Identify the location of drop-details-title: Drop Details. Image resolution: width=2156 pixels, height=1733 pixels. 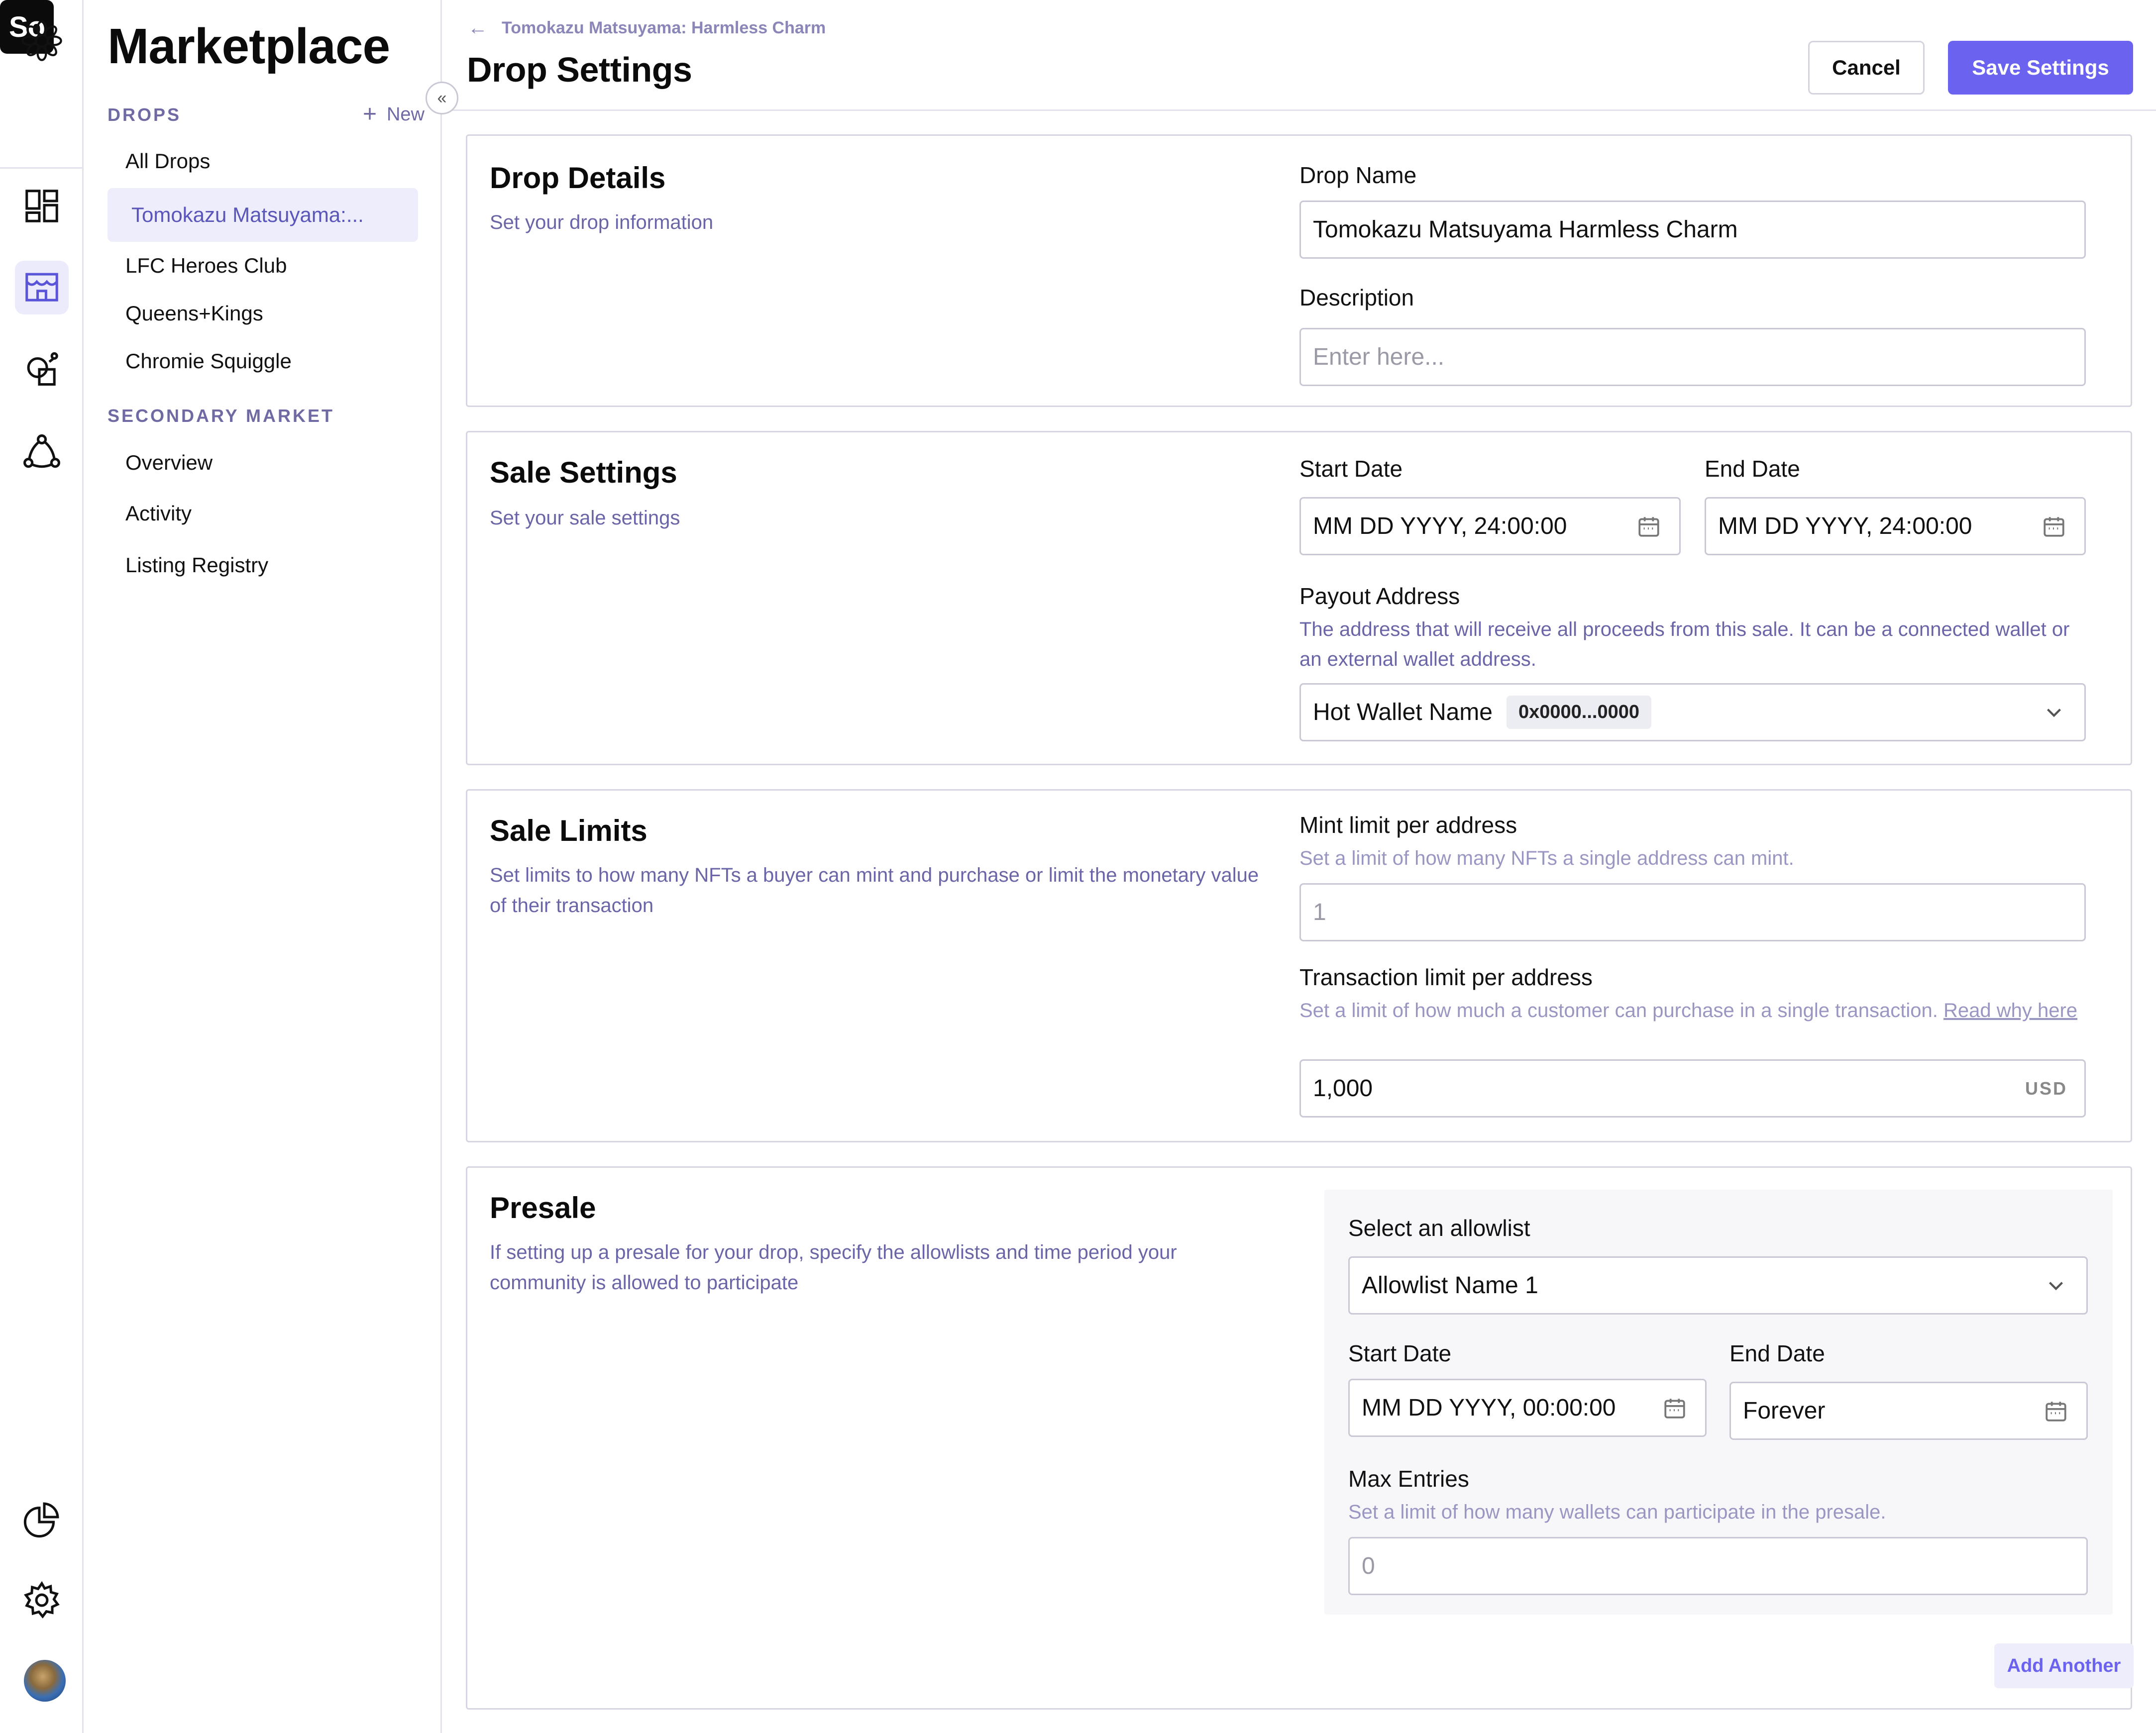
(578, 178).